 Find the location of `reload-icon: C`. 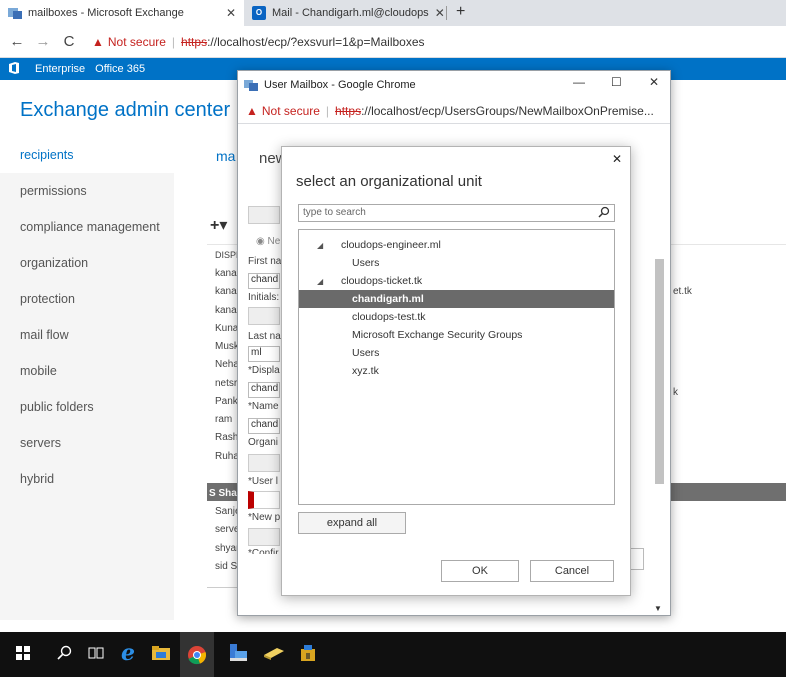

reload-icon: C is located at coordinates (69, 41).